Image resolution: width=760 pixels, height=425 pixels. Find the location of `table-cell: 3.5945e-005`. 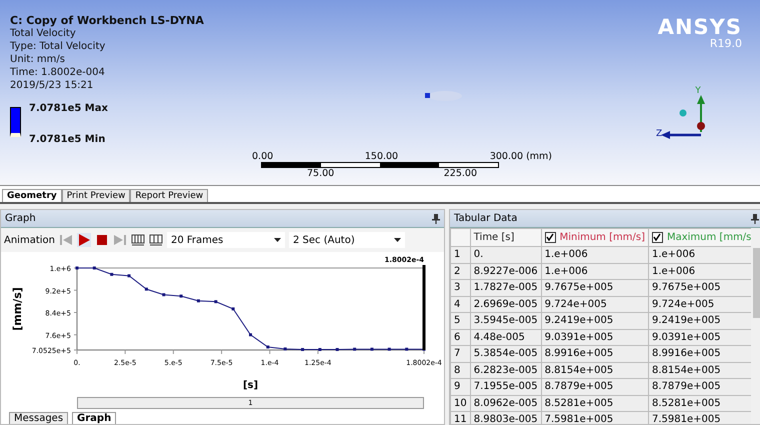

table-cell: 3.5945e-005 is located at coordinates (506, 320).